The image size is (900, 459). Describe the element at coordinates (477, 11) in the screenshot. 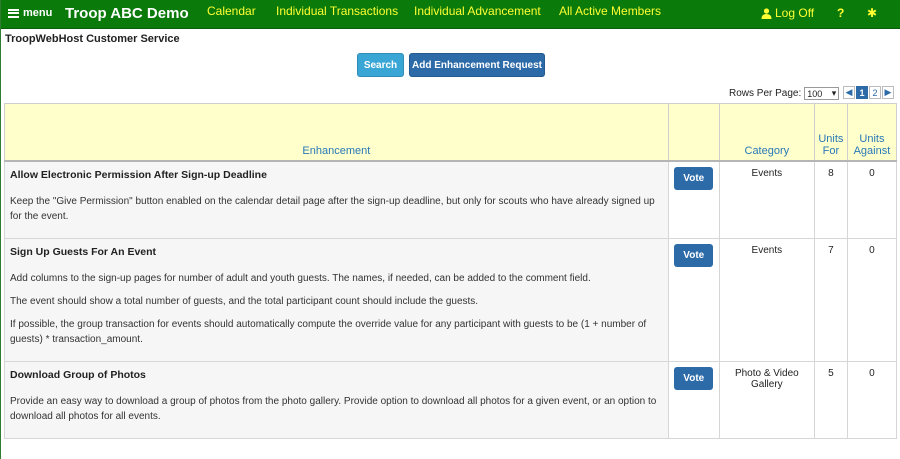

I see `nav-individual-advancement: Individual Advancement` at that location.